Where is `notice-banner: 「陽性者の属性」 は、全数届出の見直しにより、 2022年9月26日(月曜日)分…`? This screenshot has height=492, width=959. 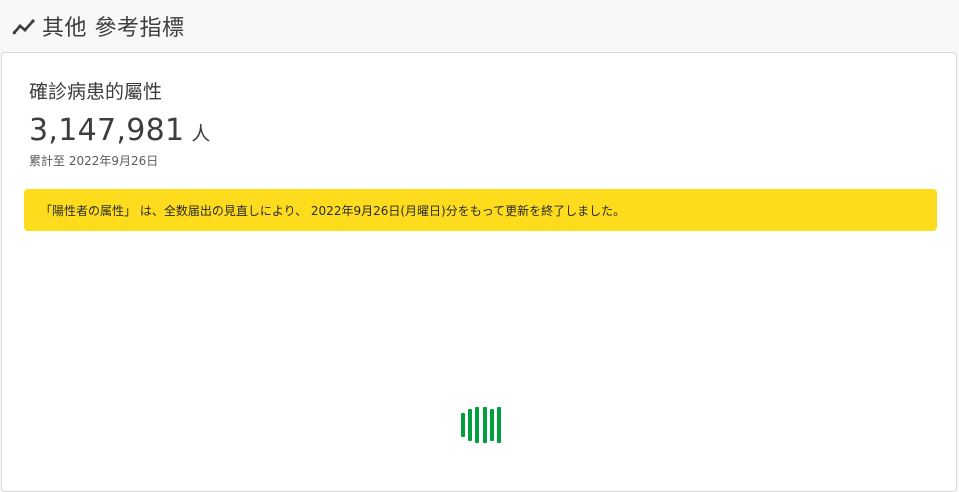 notice-banner: 「陽性者の属性」 は、全数届出の見直しにより、 2022年9月26日(月曜日)分… is located at coordinates (480, 210).